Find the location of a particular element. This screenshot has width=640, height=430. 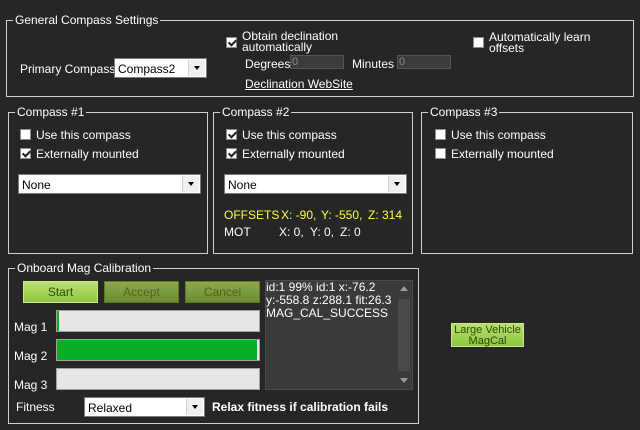

compass2-ext-checkbox is located at coordinates (231, 153).